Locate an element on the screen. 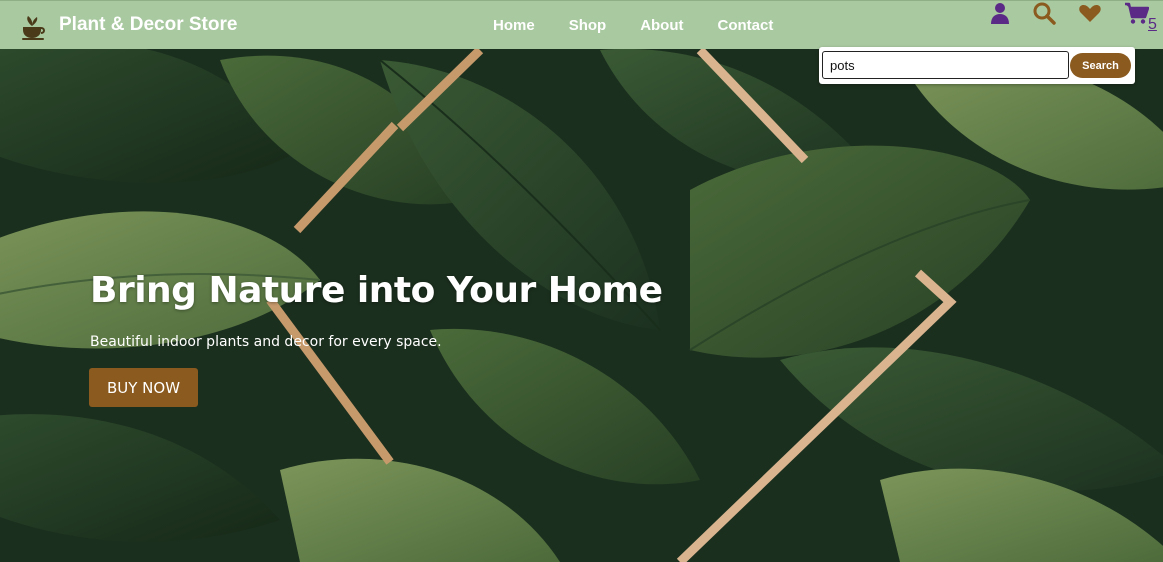 The width and height of the screenshot is (1163, 562). brand-name: Plant & Decor Store is located at coordinates (148, 25).